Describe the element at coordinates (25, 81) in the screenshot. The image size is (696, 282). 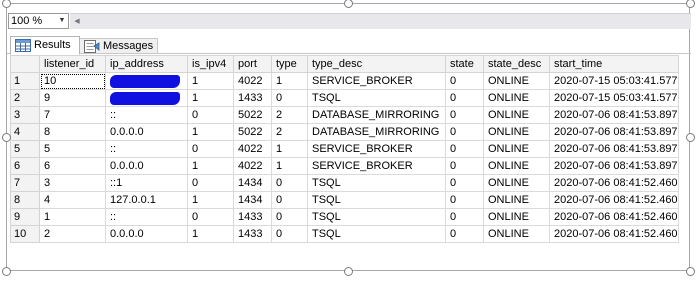
I see `row-number: 1` at that location.